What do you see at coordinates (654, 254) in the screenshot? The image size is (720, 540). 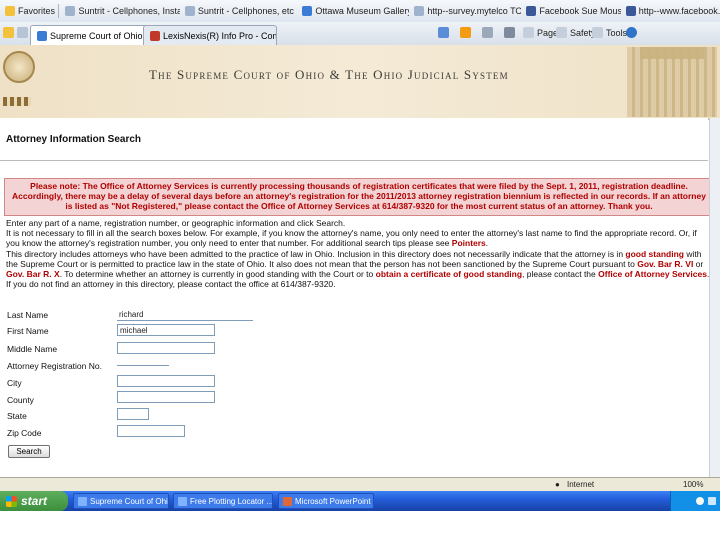 I see `good-standing-text: good standing` at bounding box center [654, 254].